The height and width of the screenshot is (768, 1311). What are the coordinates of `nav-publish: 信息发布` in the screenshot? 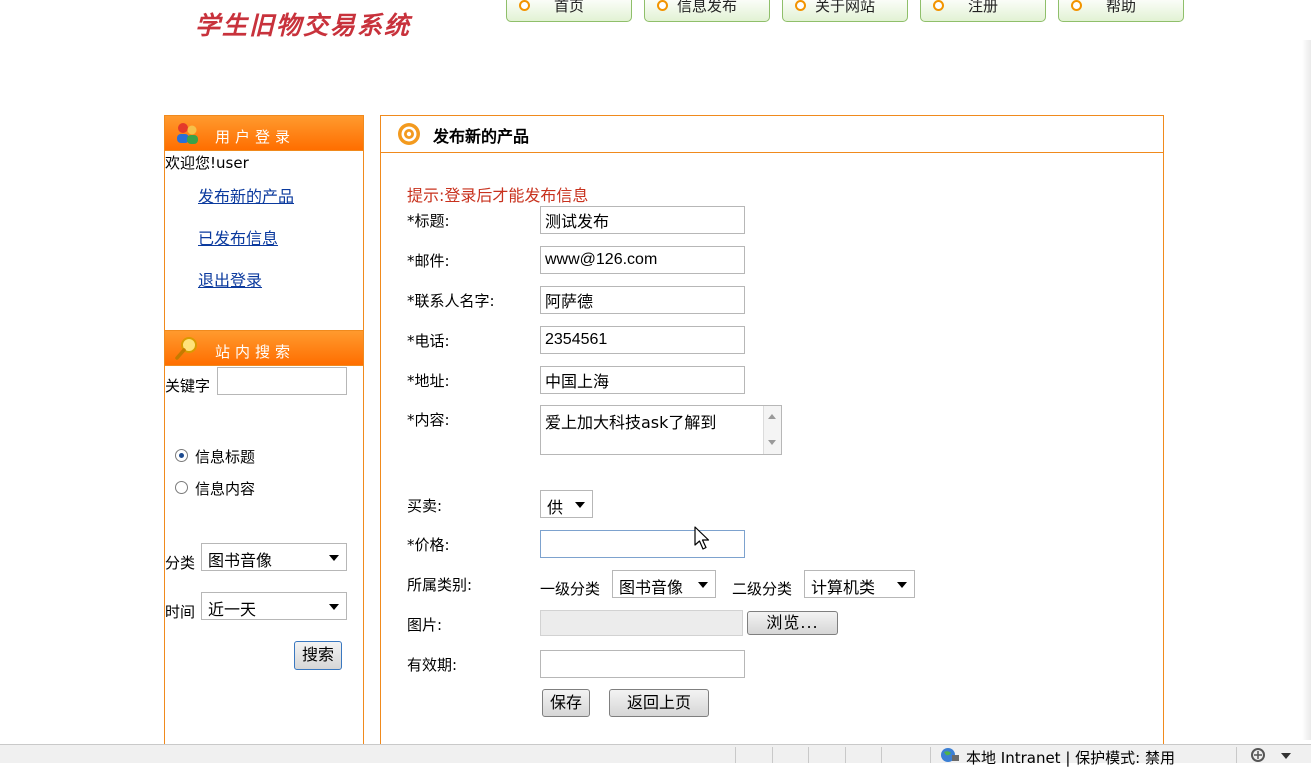 It's located at (707, 11).